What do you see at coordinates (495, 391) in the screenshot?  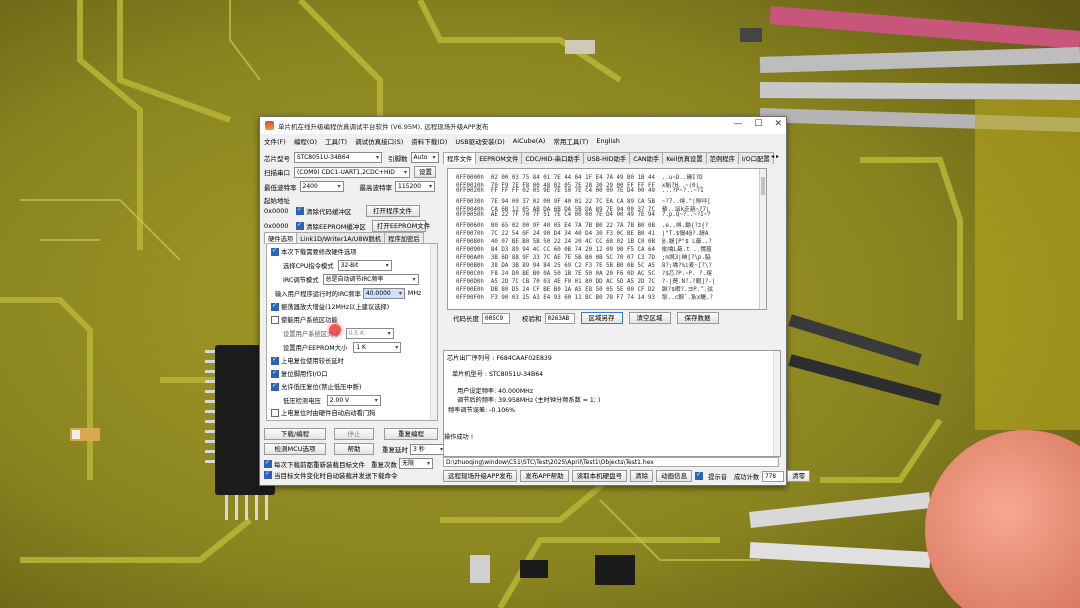 I see `log-user-freq: 用户设定频率: 40.000MHz` at bounding box center [495, 391].